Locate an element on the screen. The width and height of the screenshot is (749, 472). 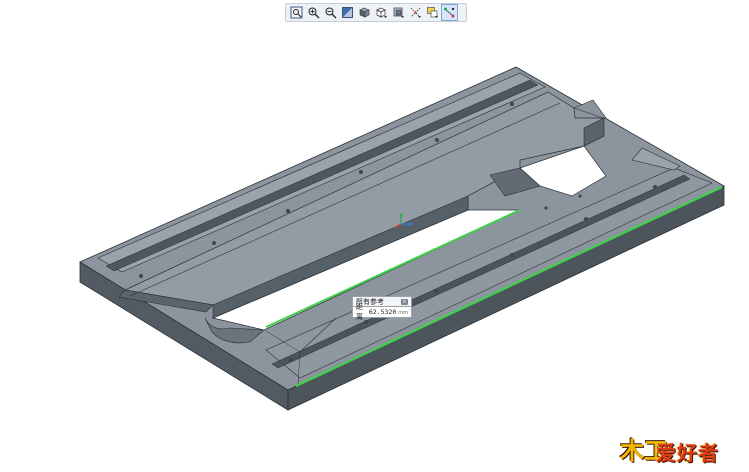
section-button is located at coordinates (398, 12).